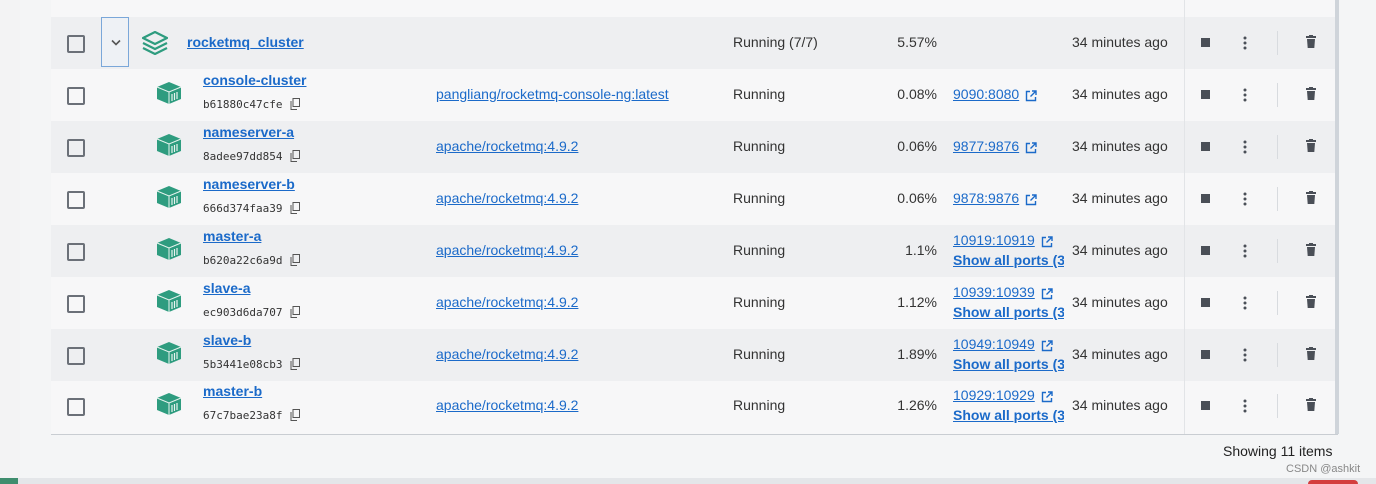 This screenshot has width=1376, height=484. I want to click on port-link: 10919:10919, so click(994, 240).